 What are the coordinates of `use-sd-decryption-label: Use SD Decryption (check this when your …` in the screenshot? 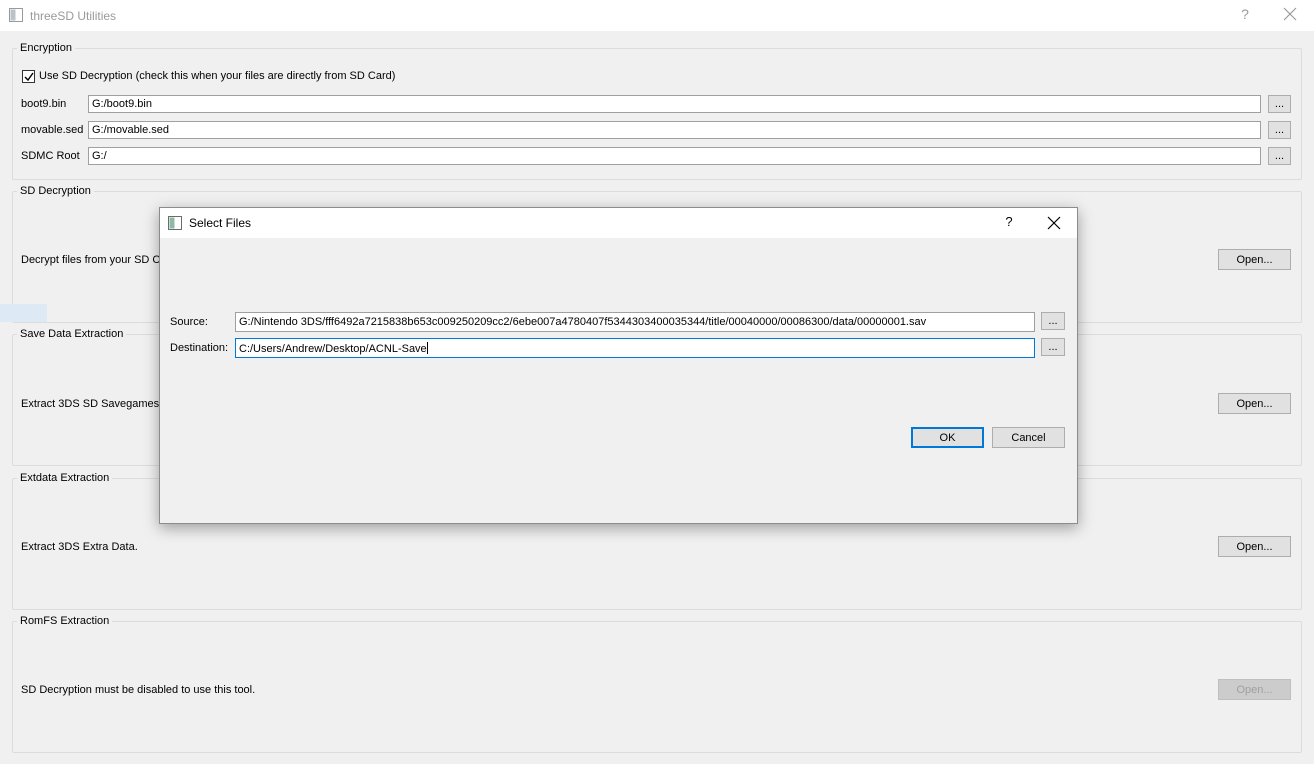 It's located at (217, 76).